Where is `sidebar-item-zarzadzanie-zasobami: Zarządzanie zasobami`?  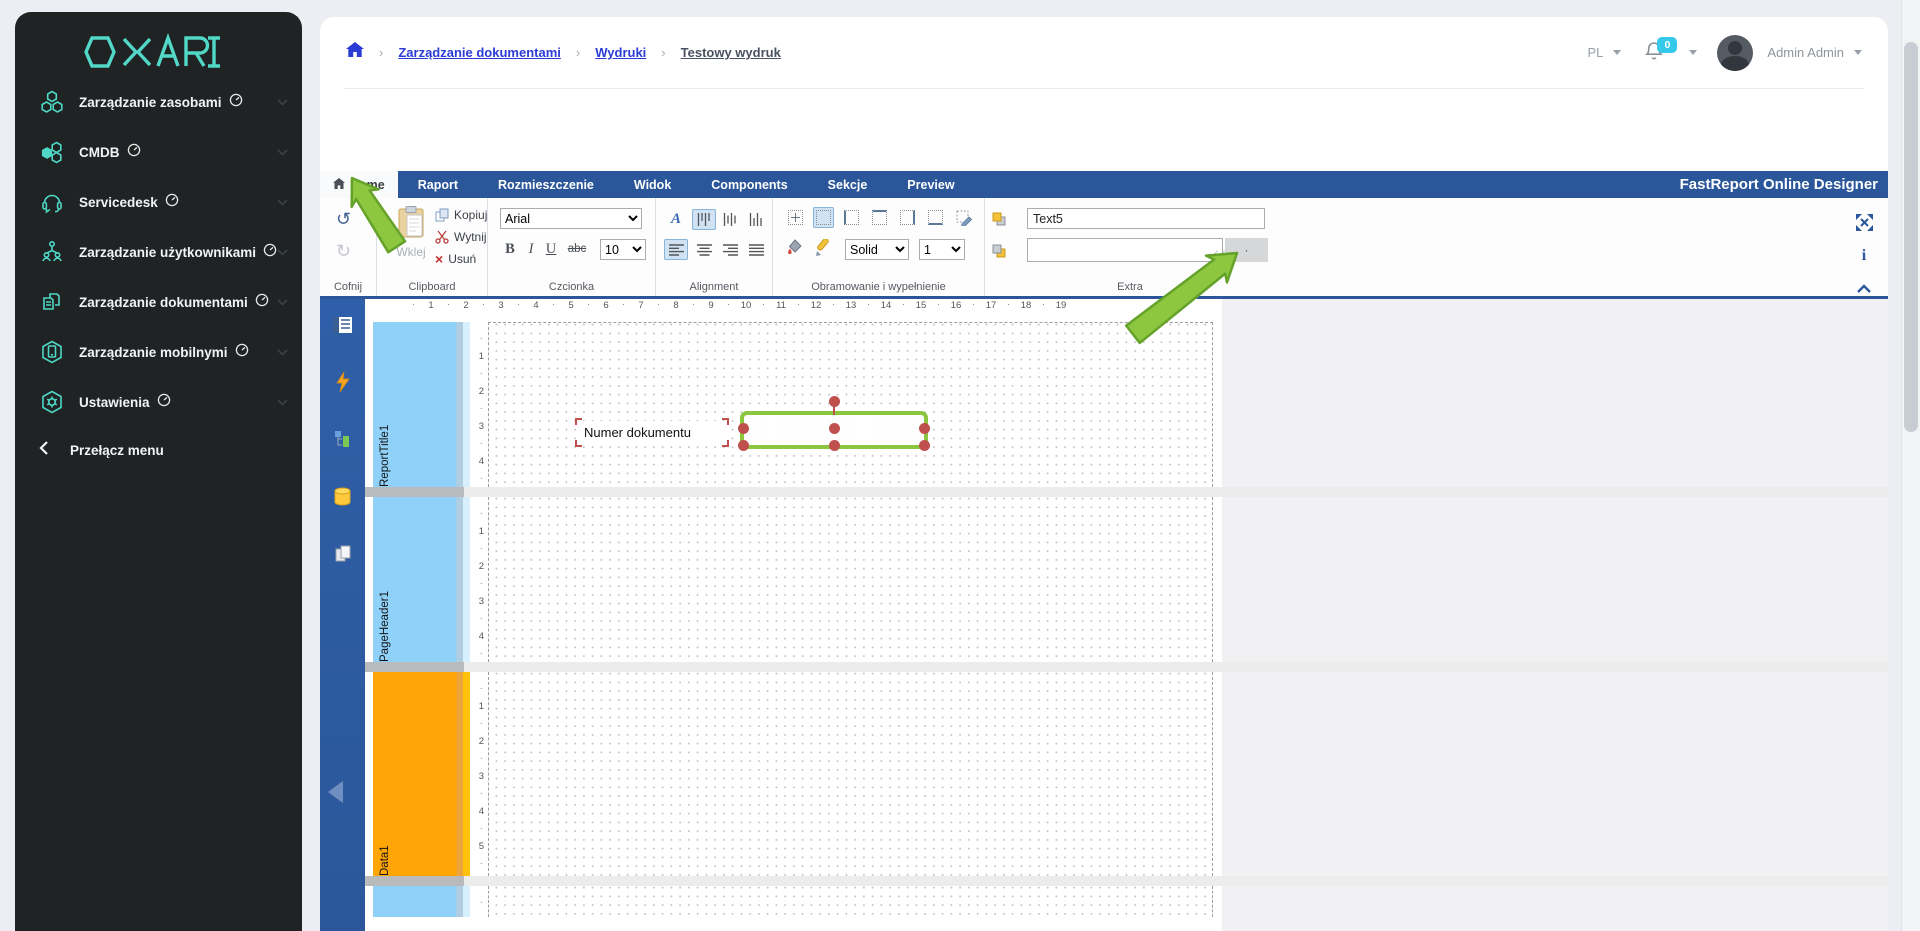
sidebar-item-zarzadzanie-zasobami: Zarządzanie zasobami is located at coordinates (158, 102).